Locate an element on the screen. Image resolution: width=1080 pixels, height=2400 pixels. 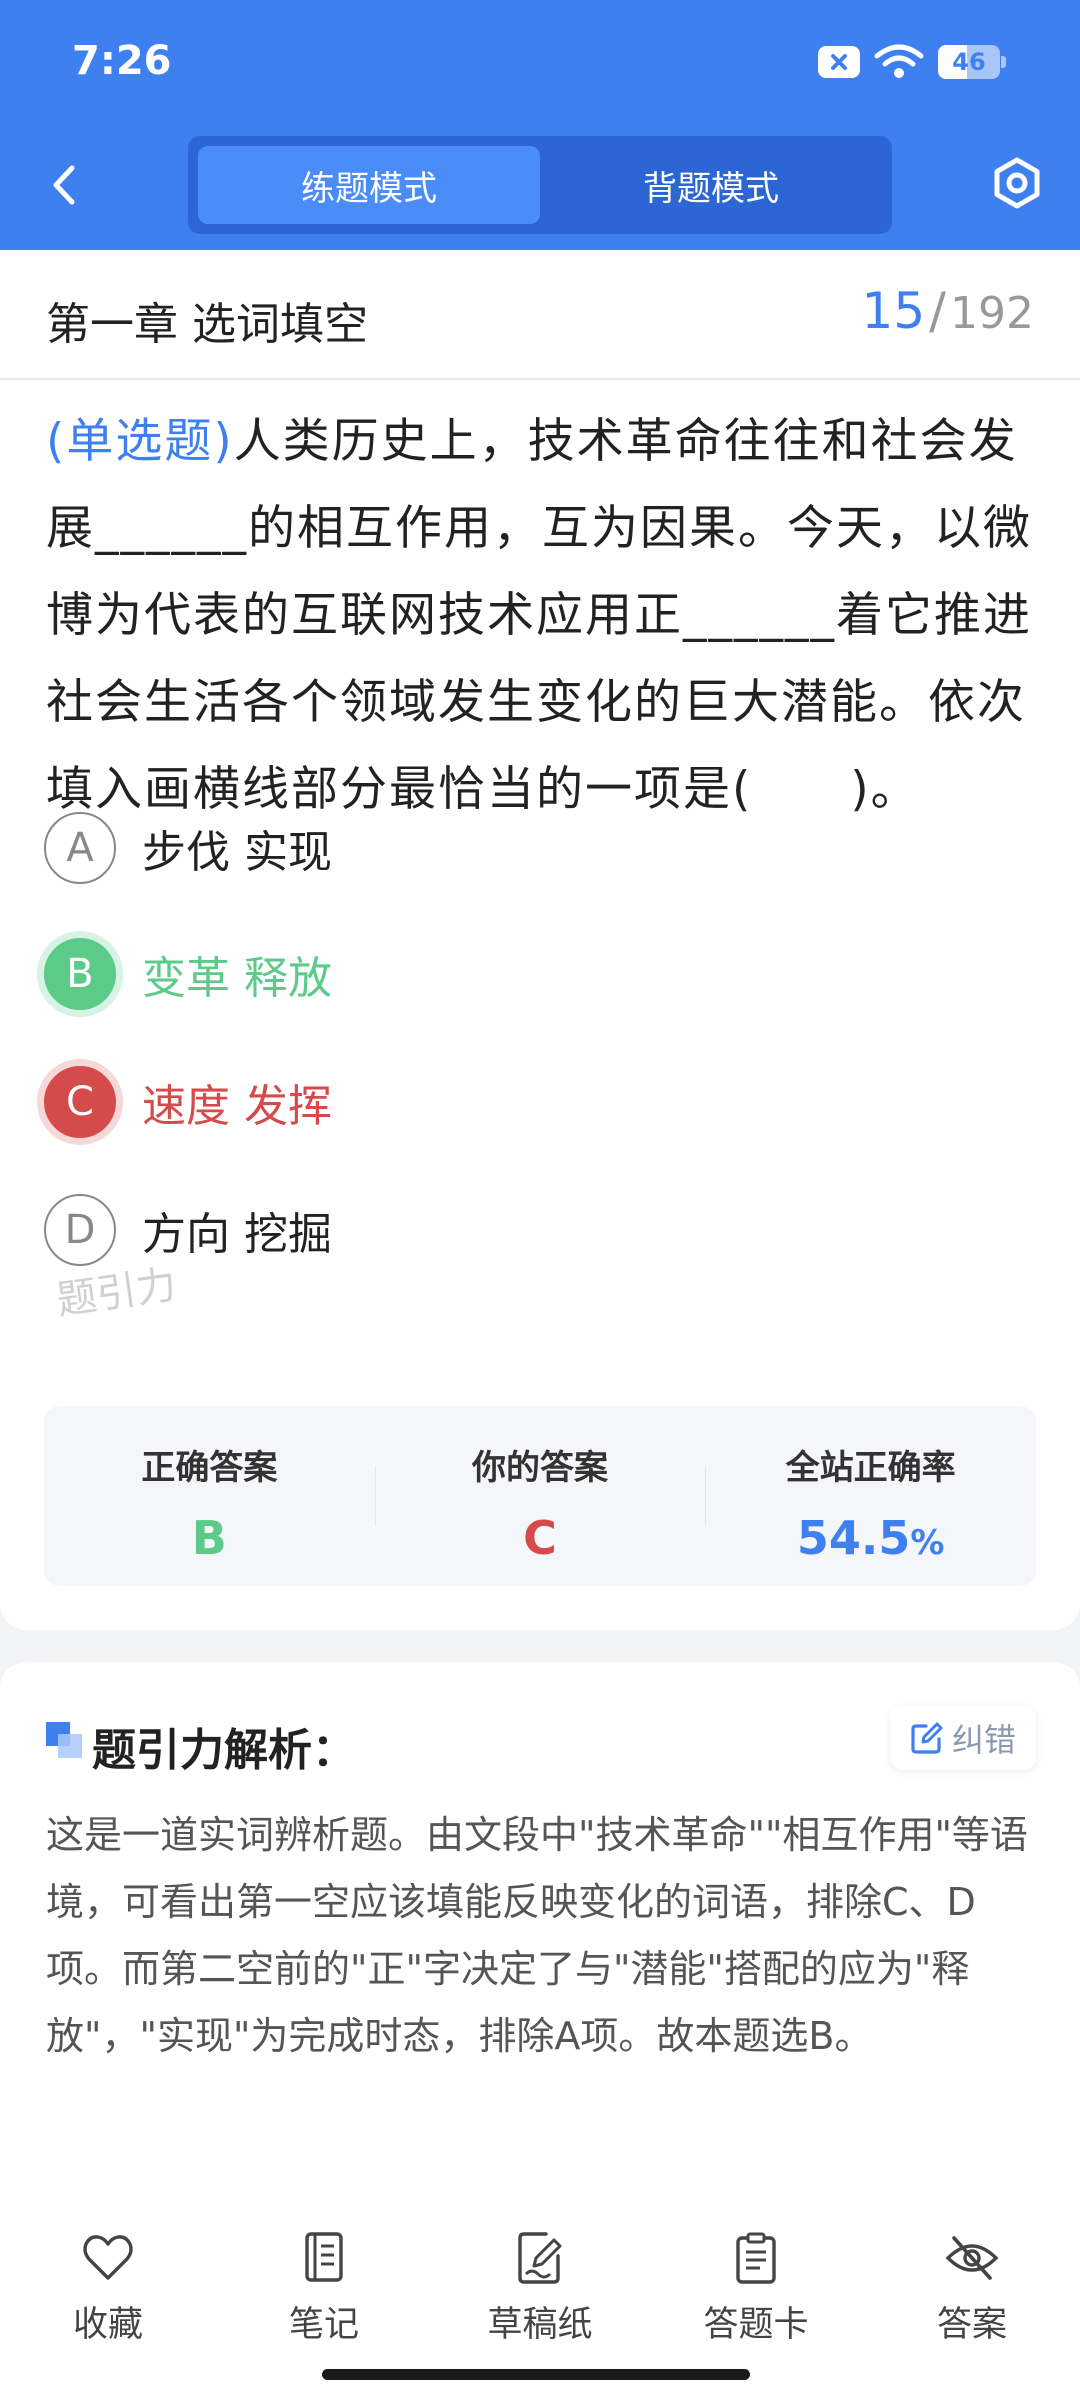
settings-icon is located at coordinates (1017, 183).